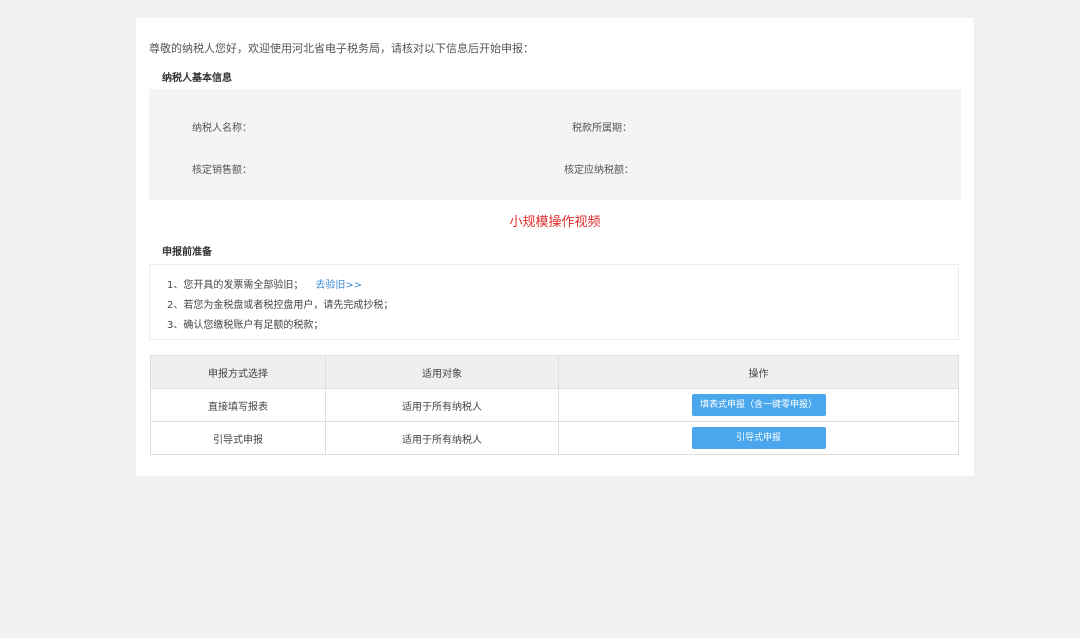 This screenshot has width=1080, height=638. I want to click on verify-old-link: 去验旧>>, so click(338, 285).